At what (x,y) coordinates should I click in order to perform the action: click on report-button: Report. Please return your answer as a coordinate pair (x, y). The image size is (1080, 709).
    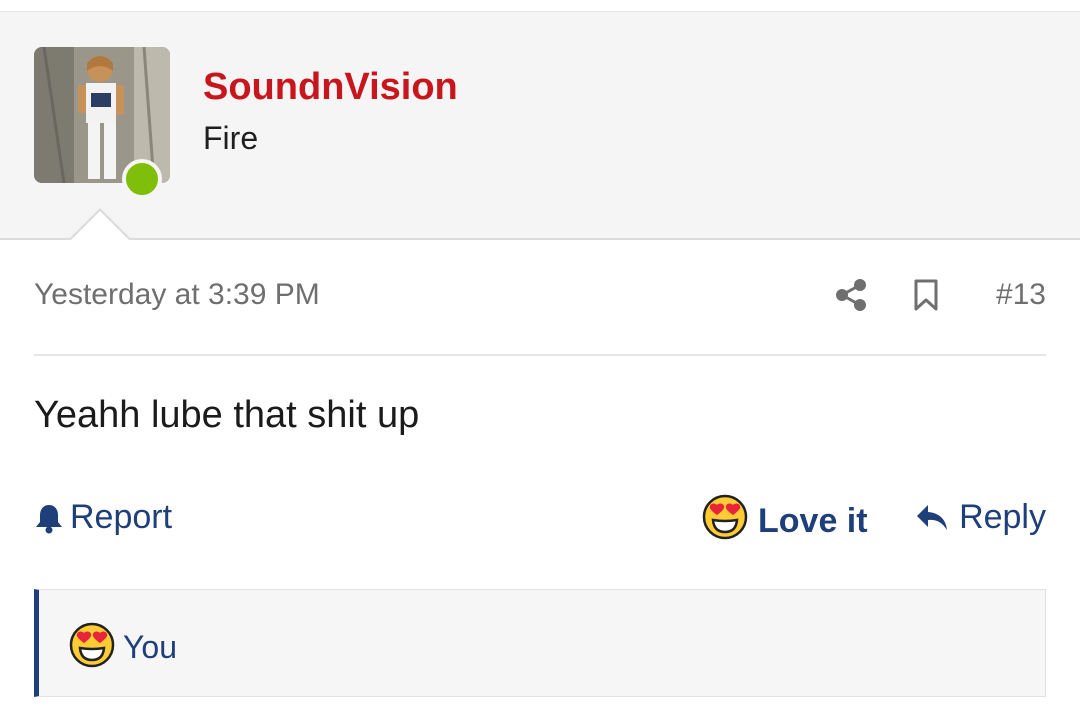
    Looking at the image, I should click on (103, 517).